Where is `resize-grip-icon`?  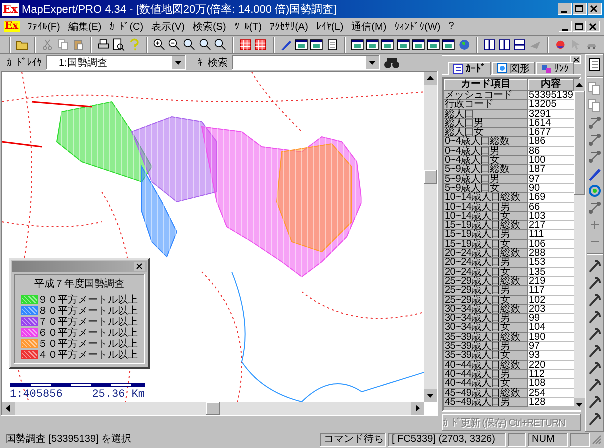 resize-grip-icon is located at coordinates (597, 440).